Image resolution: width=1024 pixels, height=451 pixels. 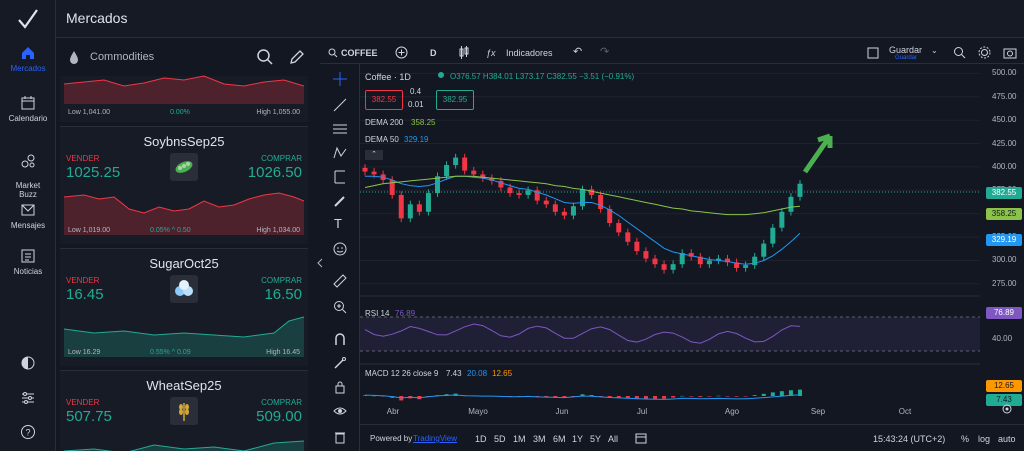 I want to click on add-symbol-icon, so click(x=401, y=52).